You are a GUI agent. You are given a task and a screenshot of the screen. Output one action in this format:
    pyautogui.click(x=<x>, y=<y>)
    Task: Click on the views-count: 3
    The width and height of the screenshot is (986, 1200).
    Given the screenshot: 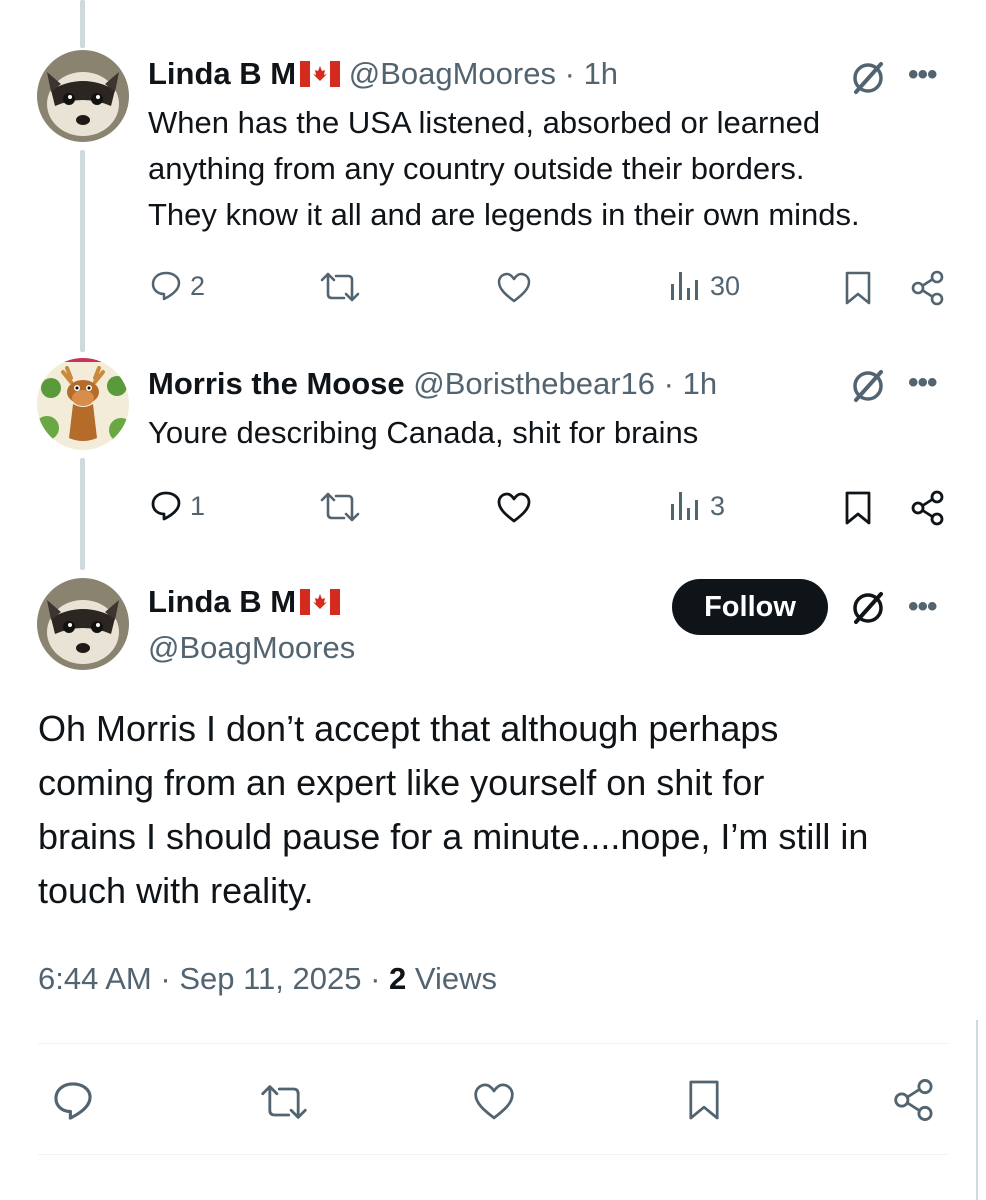 What is the action you would take?
    pyautogui.click(x=718, y=505)
    